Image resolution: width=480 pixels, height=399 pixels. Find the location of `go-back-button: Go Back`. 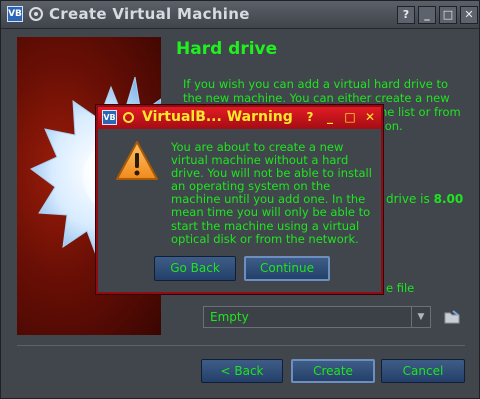

go-back-button: Go Back is located at coordinates (195, 268).